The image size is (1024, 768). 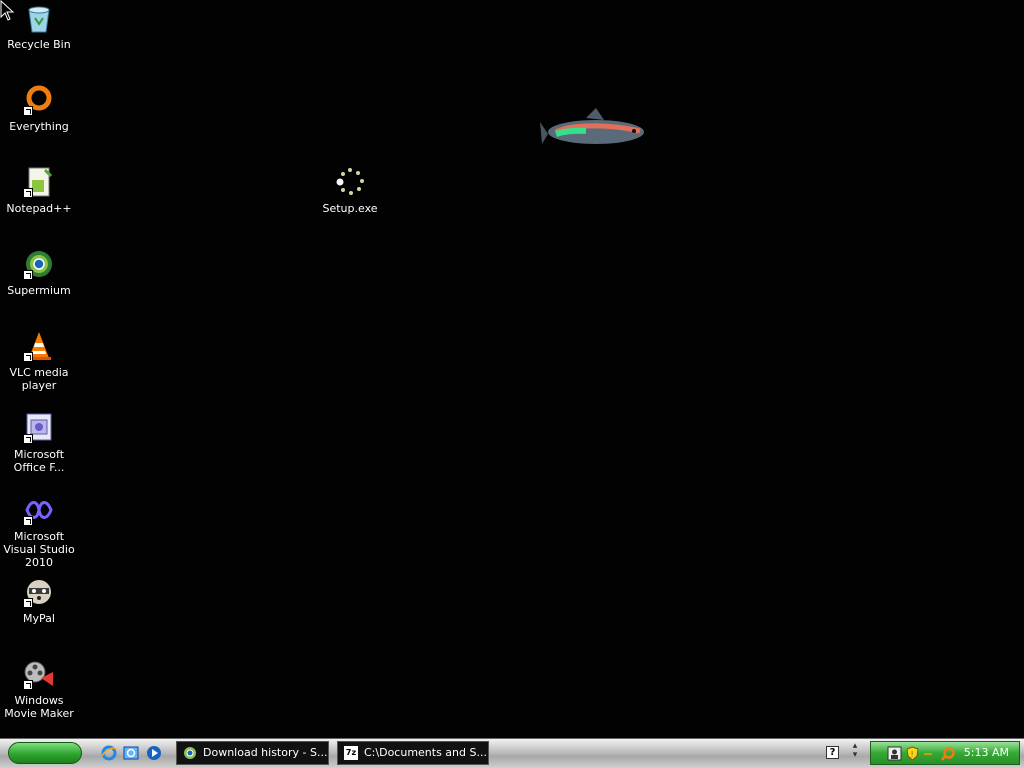 I want to click on desktop-icon-setup-exe: Setup.exe, so click(x=350, y=190).